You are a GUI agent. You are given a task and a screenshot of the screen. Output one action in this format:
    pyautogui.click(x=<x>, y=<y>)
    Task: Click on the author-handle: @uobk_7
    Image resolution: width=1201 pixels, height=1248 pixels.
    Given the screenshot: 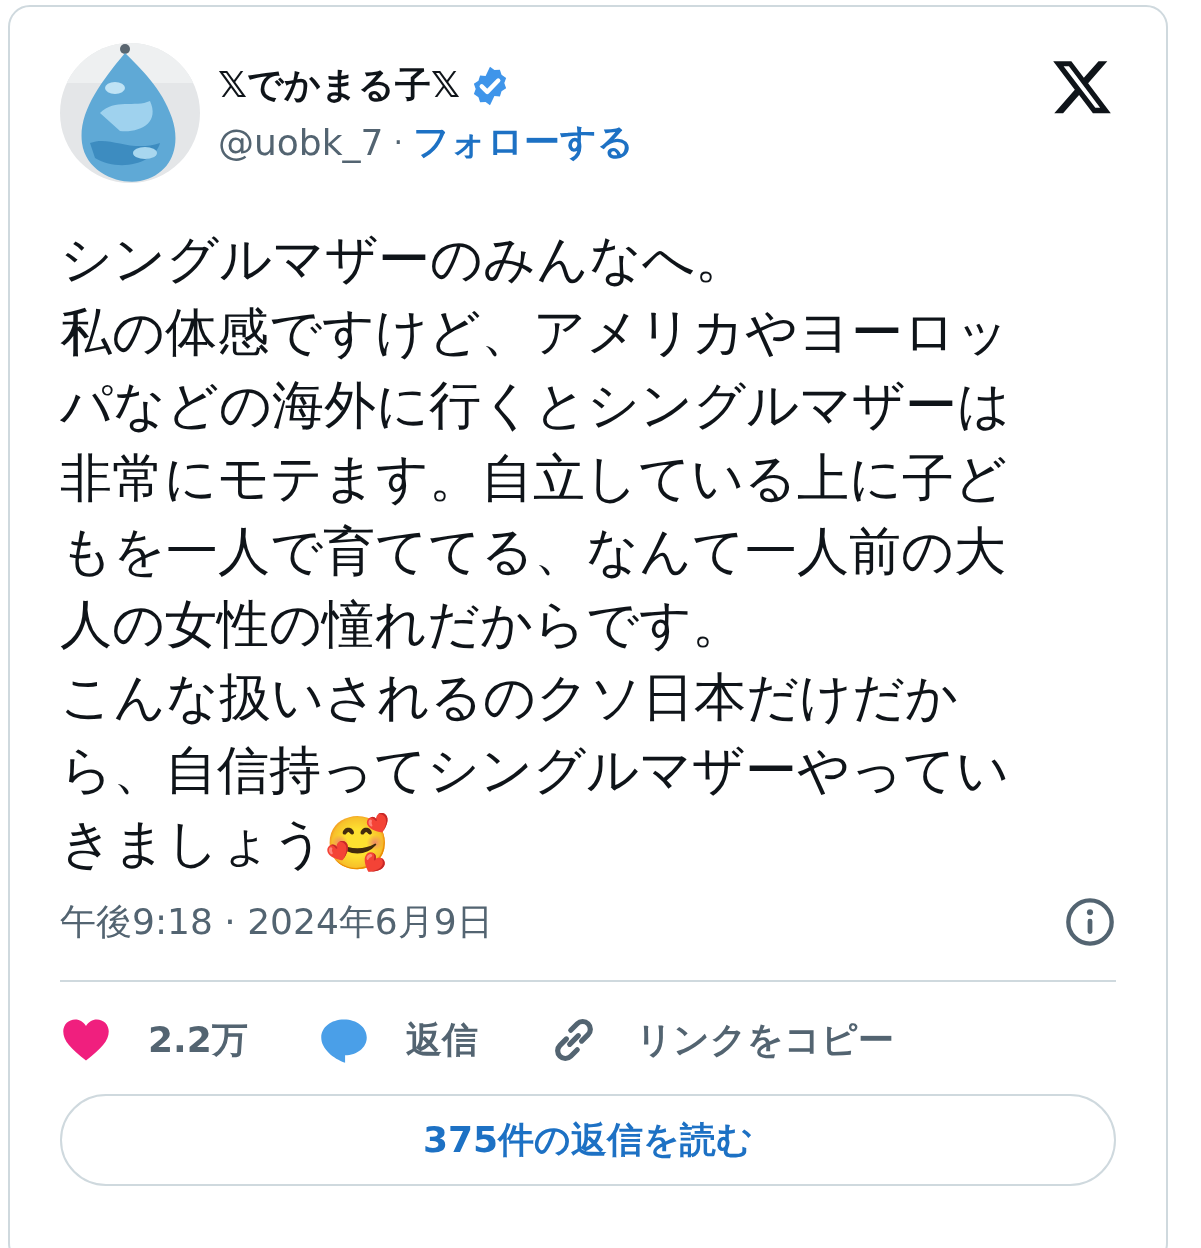 What is the action you would take?
    pyautogui.click(x=301, y=142)
    